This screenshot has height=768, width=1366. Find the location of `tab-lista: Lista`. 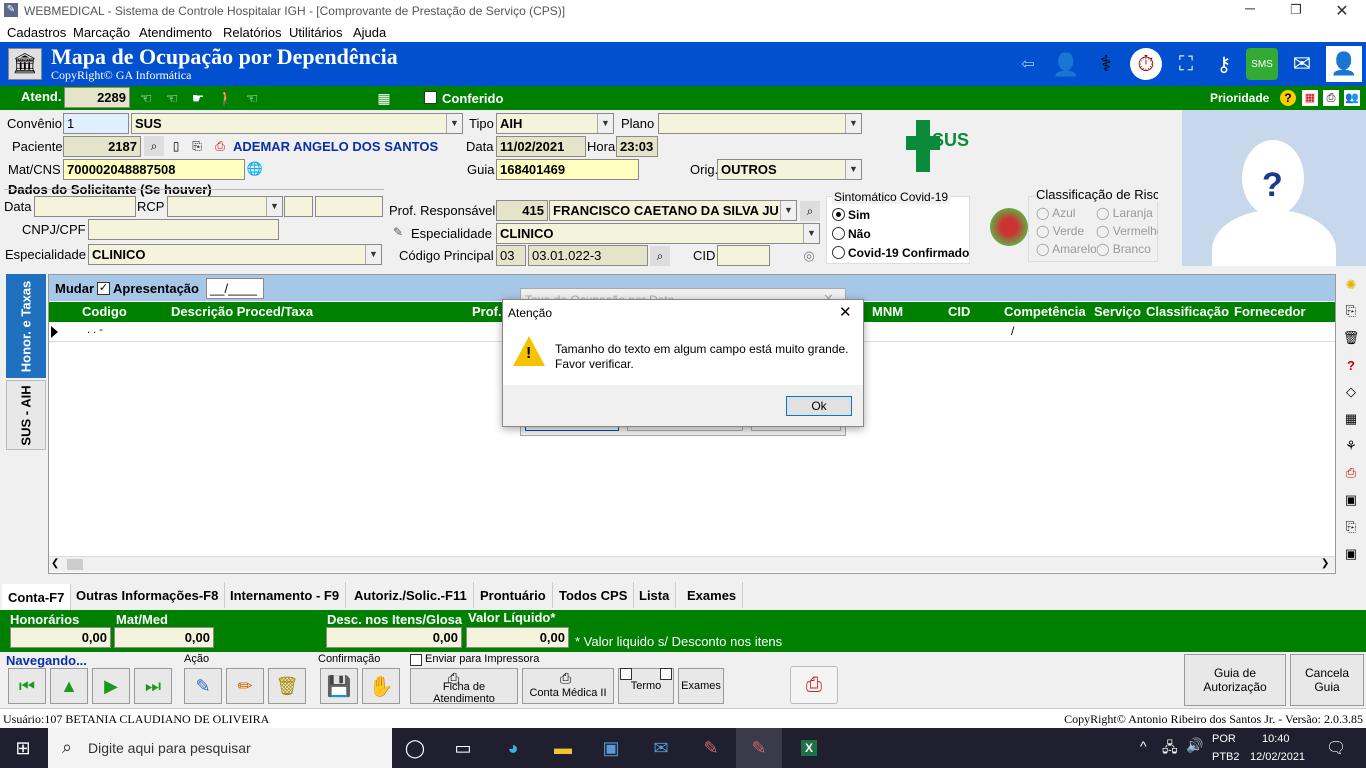

tab-lista: Lista is located at coordinates (655, 595).